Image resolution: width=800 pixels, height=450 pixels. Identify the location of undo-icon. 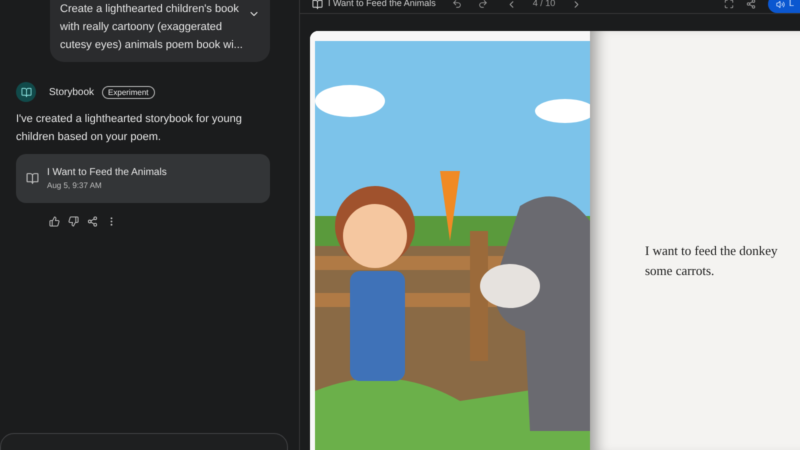
(457, 4).